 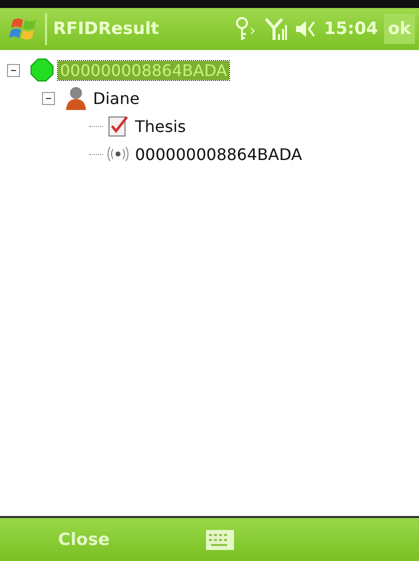 What do you see at coordinates (106, 29) in the screenshot?
I see `window-title: RFIDResult` at bounding box center [106, 29].